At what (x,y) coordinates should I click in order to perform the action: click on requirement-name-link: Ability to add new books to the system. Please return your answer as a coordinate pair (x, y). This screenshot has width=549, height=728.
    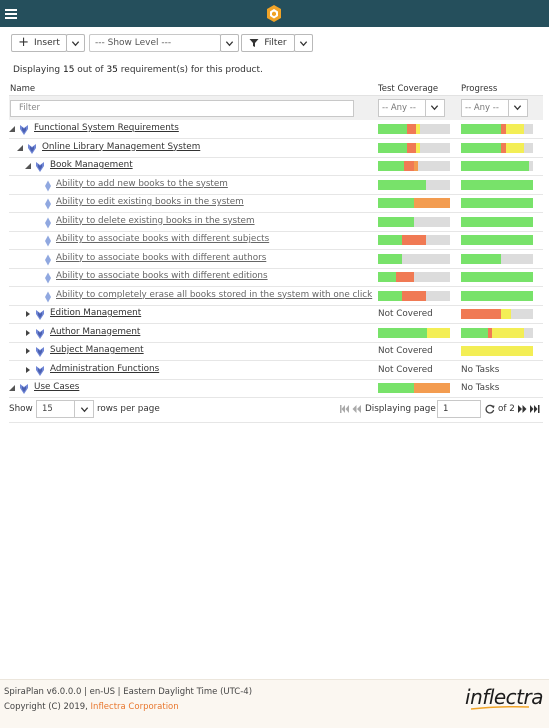
    Looking at the image, I should click on (142, 184).